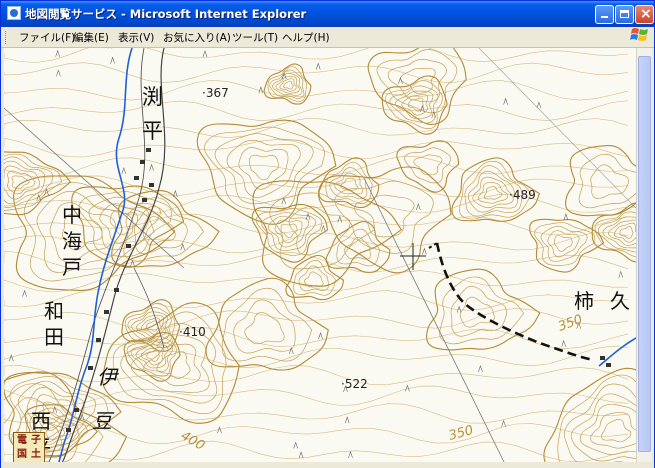 Image resolution: width=655 pixels, height=468 pixels. I want to click on menu-help: ヘルプ(H), so click(306, 37).